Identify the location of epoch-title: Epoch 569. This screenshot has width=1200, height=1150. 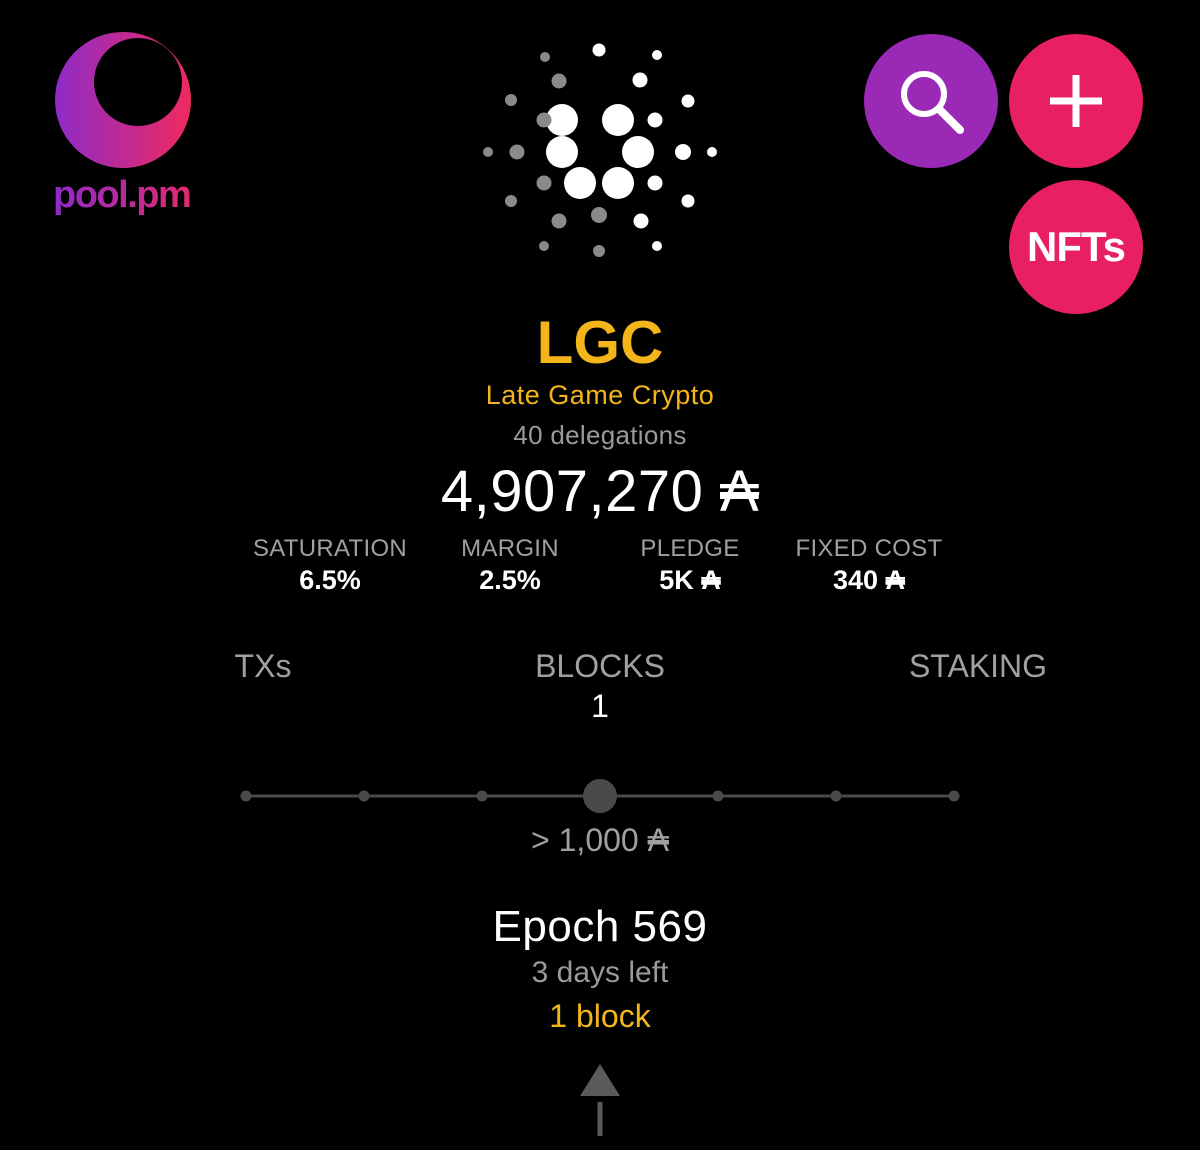
(600, 926).